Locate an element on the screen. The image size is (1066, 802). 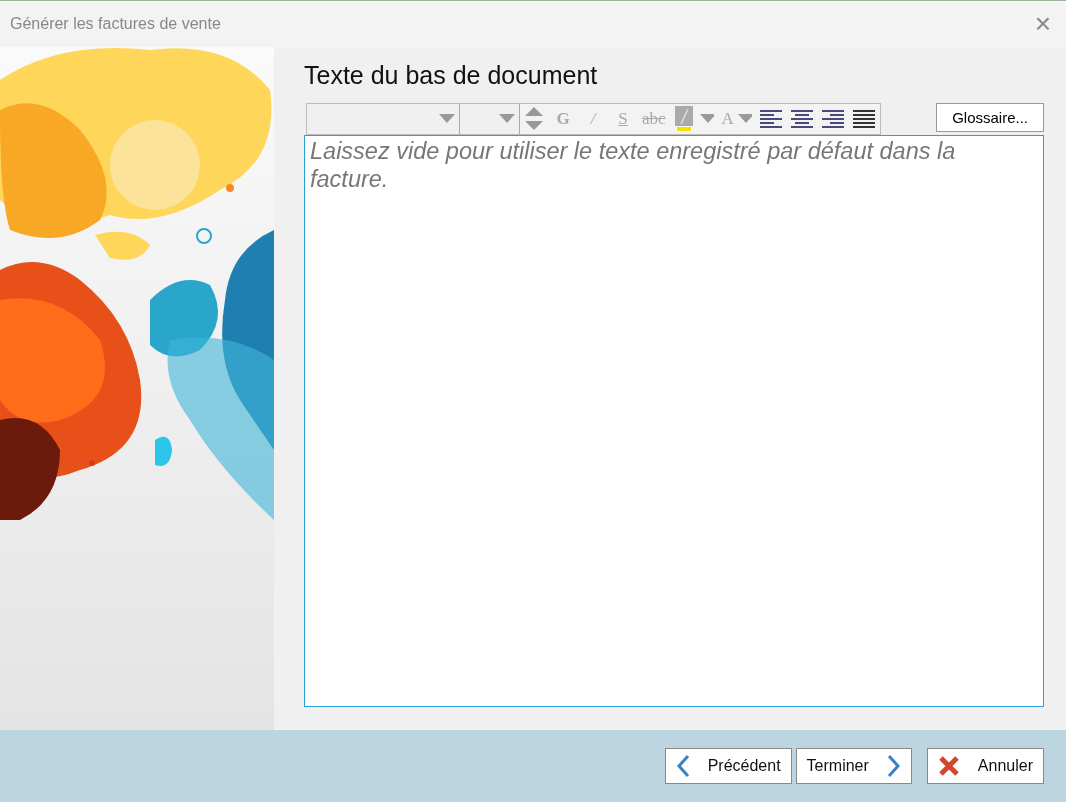
previous-button: Précédent is located at coordinates (728, 766).